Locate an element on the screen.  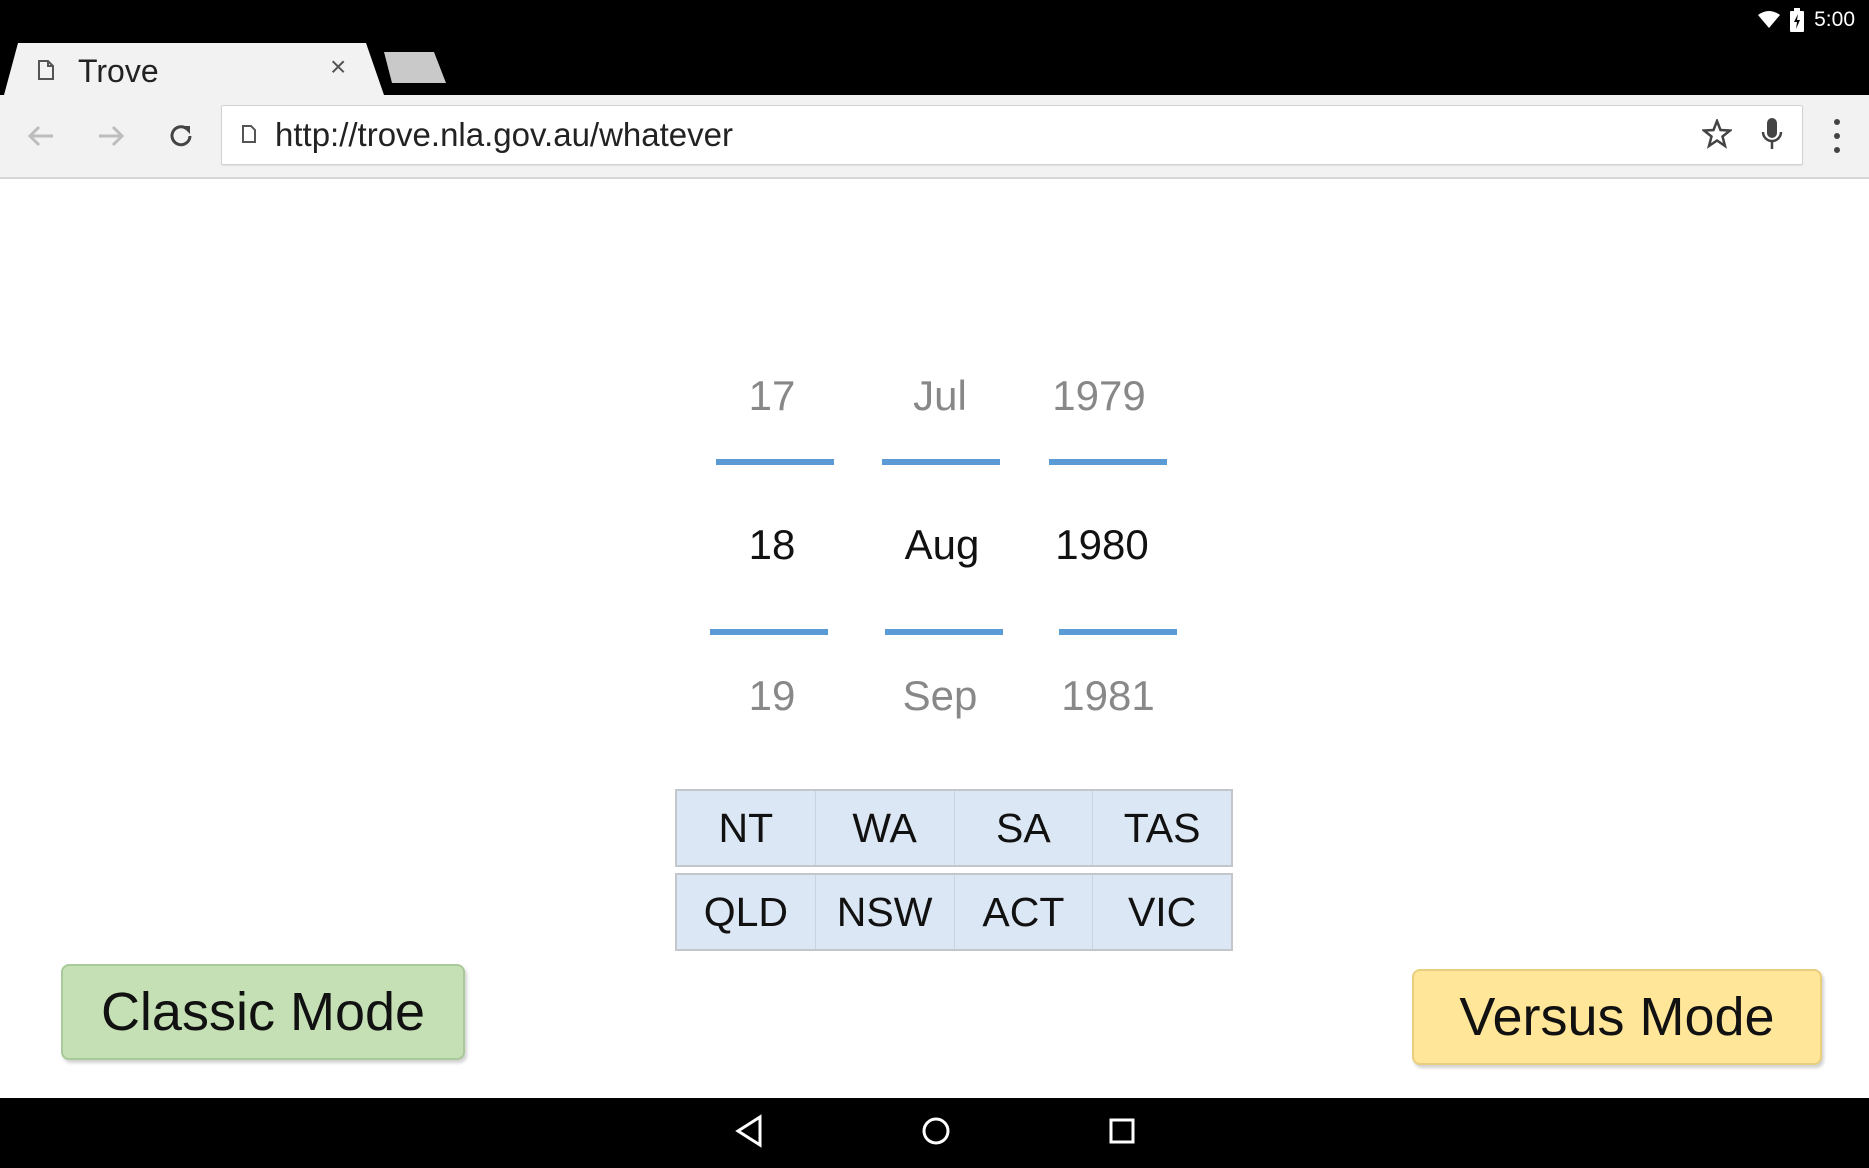
state-nsw: NSW is located at coordinates (885, 912).